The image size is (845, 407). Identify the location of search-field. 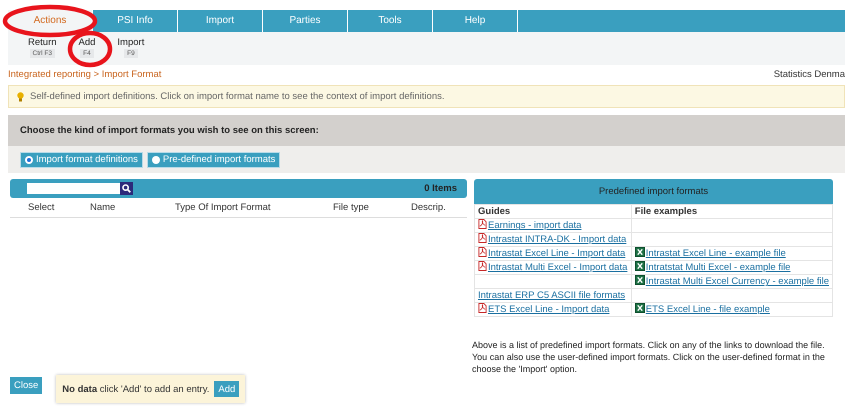
(73, 188).